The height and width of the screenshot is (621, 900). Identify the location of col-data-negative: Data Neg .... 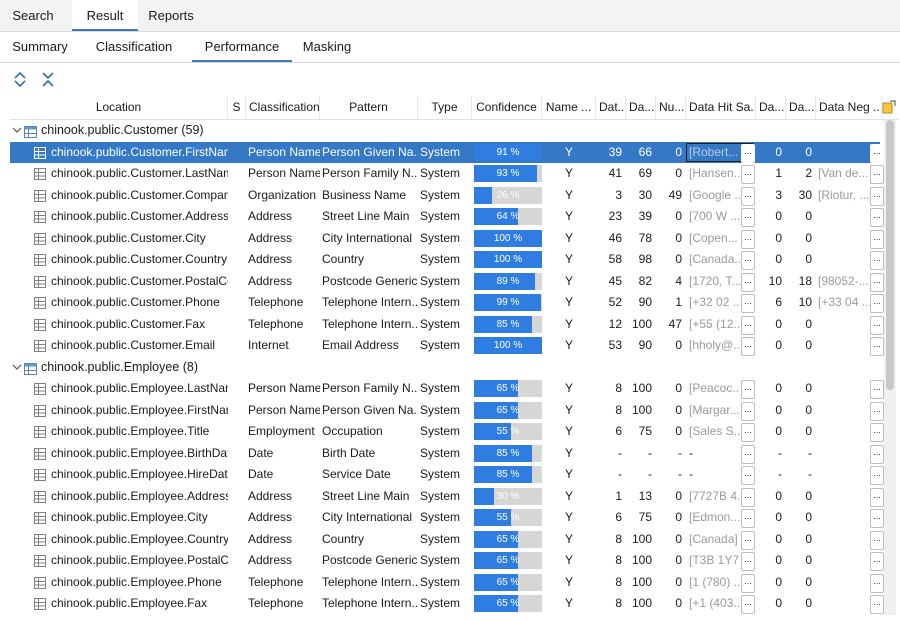
(849, 107).